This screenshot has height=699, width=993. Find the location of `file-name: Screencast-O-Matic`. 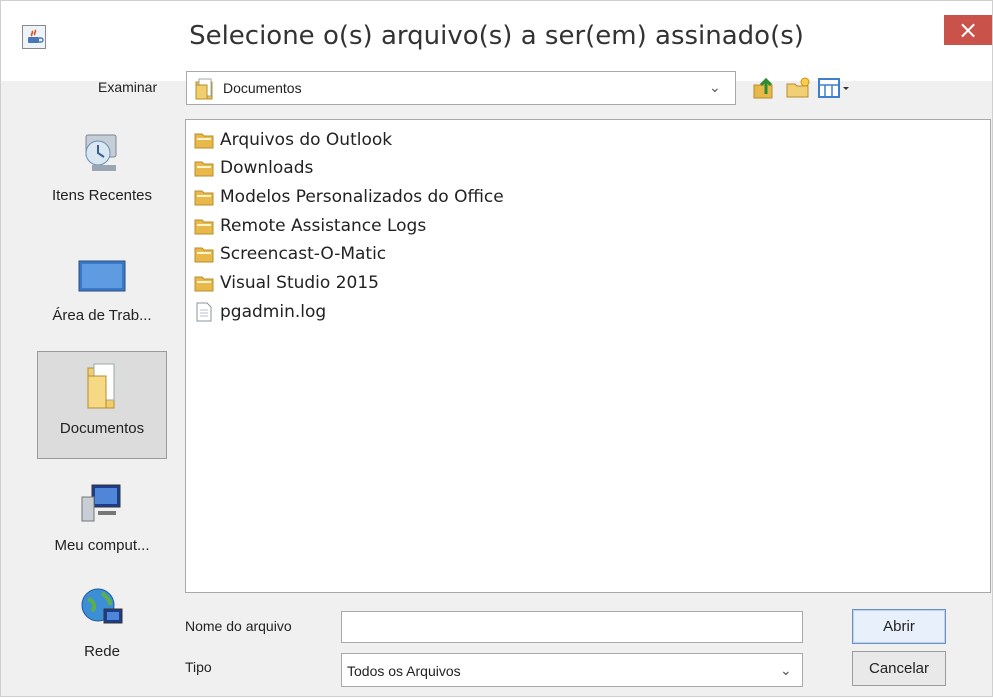

file-name: Screencast-O-Matic is located at coordinates (303, 254).